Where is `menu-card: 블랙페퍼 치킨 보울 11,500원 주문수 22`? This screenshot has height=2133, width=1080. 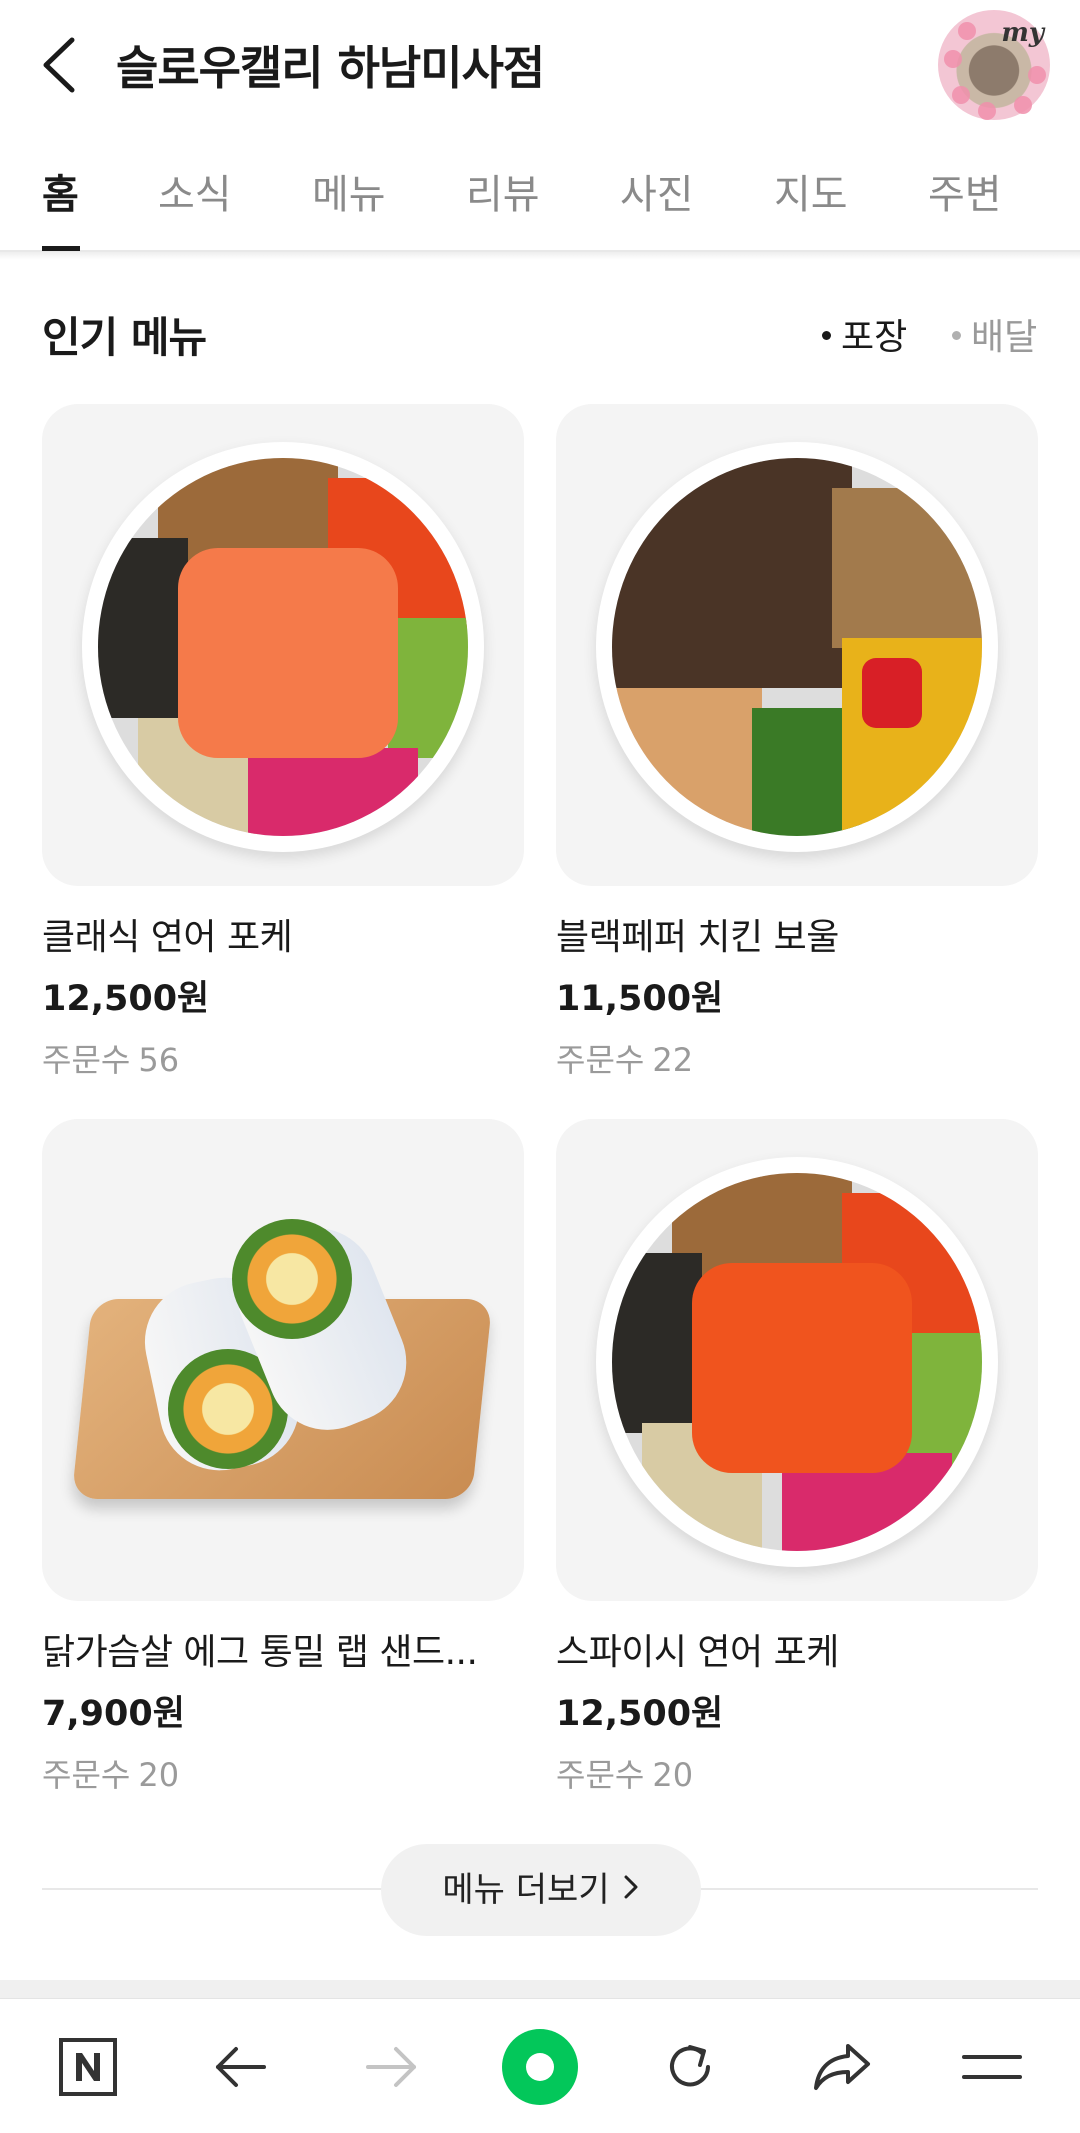 menu-card: 블랙페퍼 치킨 보울 11,500원 주문수 22 is located at coordinates (797, 742).